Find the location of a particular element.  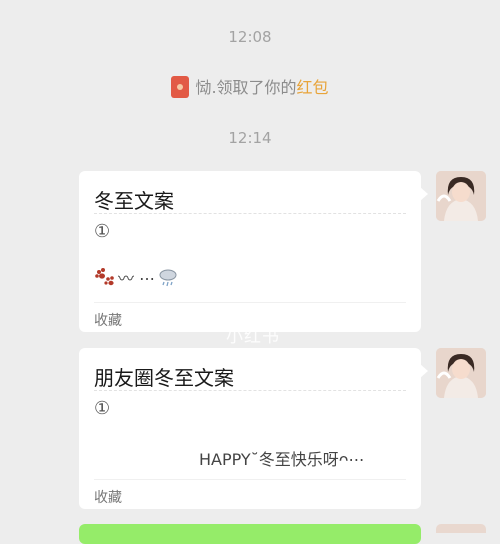

card-title: 冬至文案 is located at coordinates (134, 201).